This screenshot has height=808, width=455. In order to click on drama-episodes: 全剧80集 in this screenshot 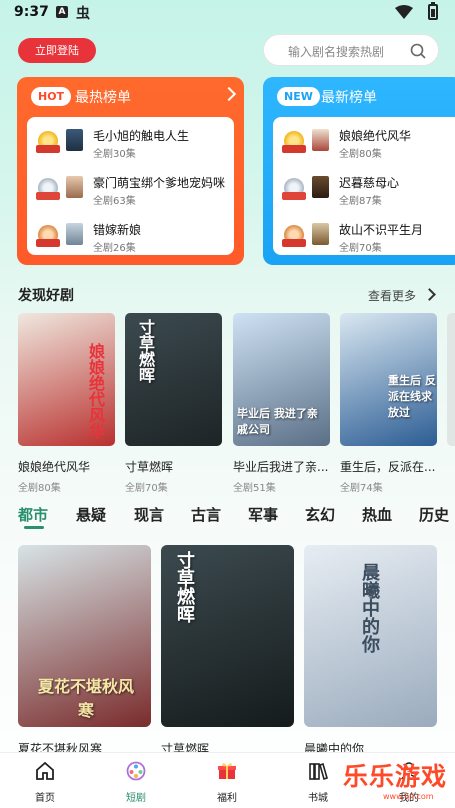, I will do `click(39, 488)`.